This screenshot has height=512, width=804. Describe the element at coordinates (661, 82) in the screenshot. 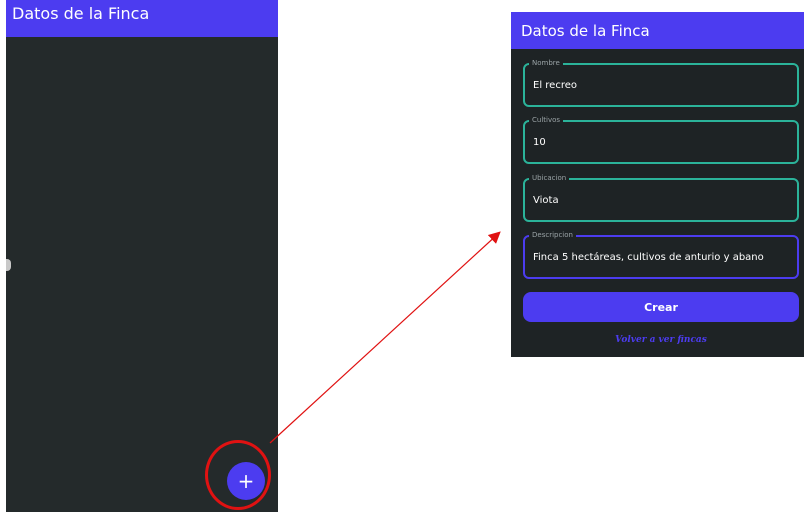

I see `nombre-field: Nombre El recreo` at that location.